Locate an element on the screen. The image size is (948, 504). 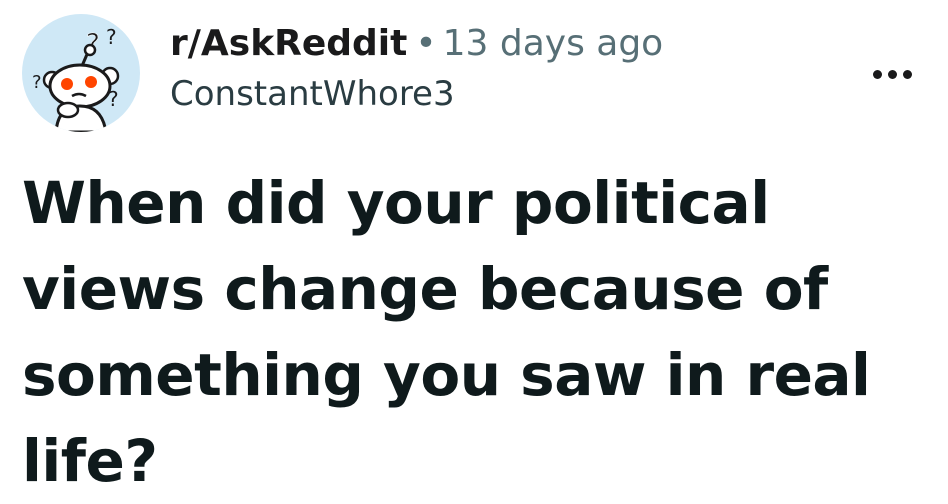
post-meta: r/AskReddit • 13 days ago ConstantWhore3 is located at coordinates (416, 69).